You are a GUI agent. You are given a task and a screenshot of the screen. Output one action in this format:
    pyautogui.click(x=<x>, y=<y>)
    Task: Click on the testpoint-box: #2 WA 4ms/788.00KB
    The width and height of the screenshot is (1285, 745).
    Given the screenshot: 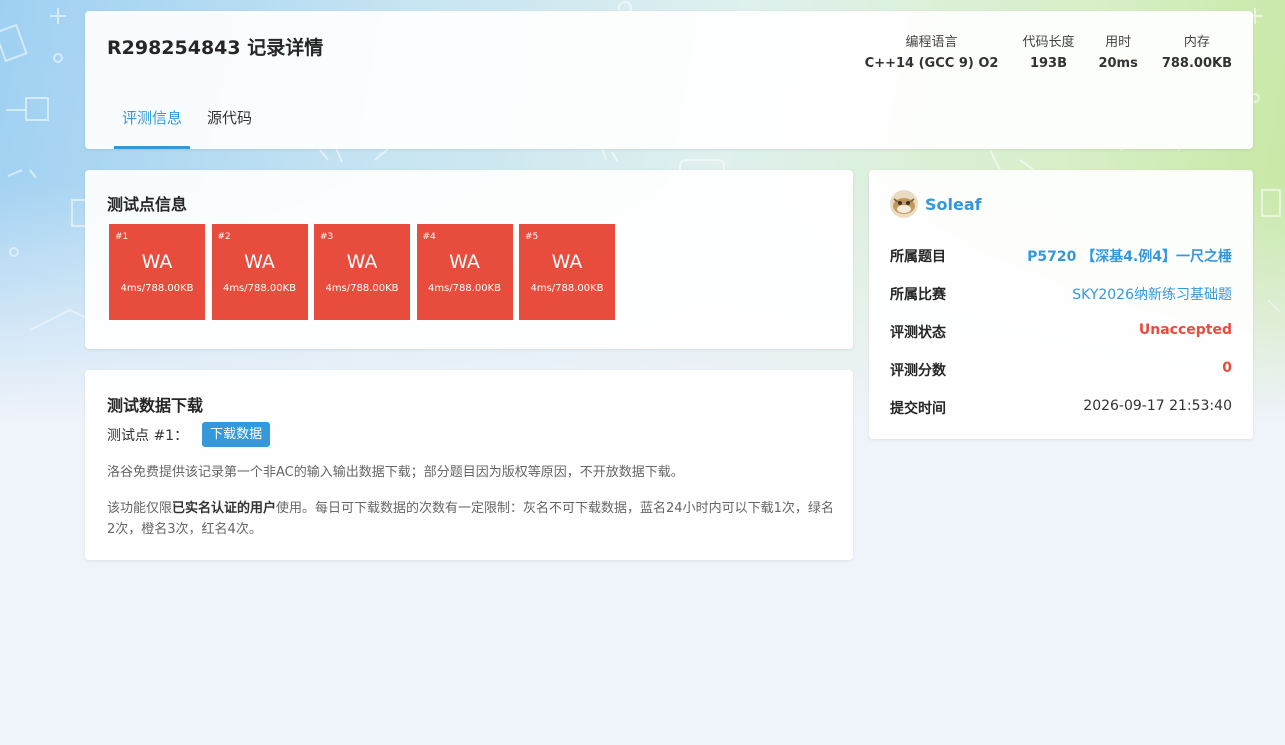 What is the action you would take?
    pyautogui.click(x=259, y=272)
    